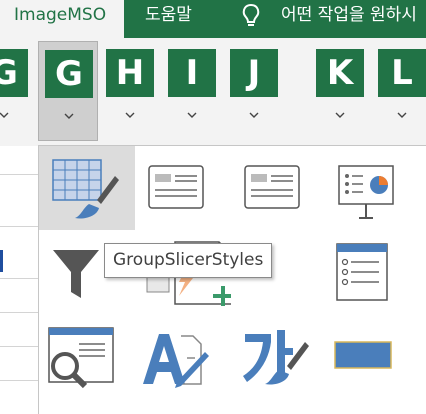 This screenshot has height=414, width=426. What do you see at coordinates (130, 73) in the screenshot?
I see `letter-tile: H` at bounding box center [130, 73].